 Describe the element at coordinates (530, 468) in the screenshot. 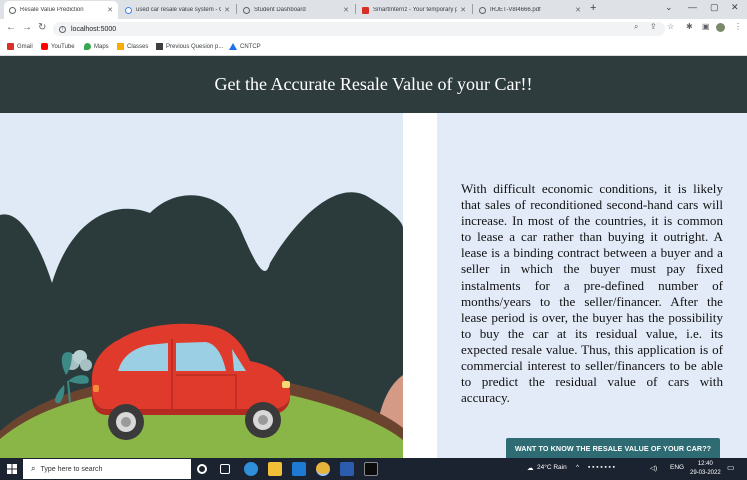

I see `weather-icon: ☁` at that location.